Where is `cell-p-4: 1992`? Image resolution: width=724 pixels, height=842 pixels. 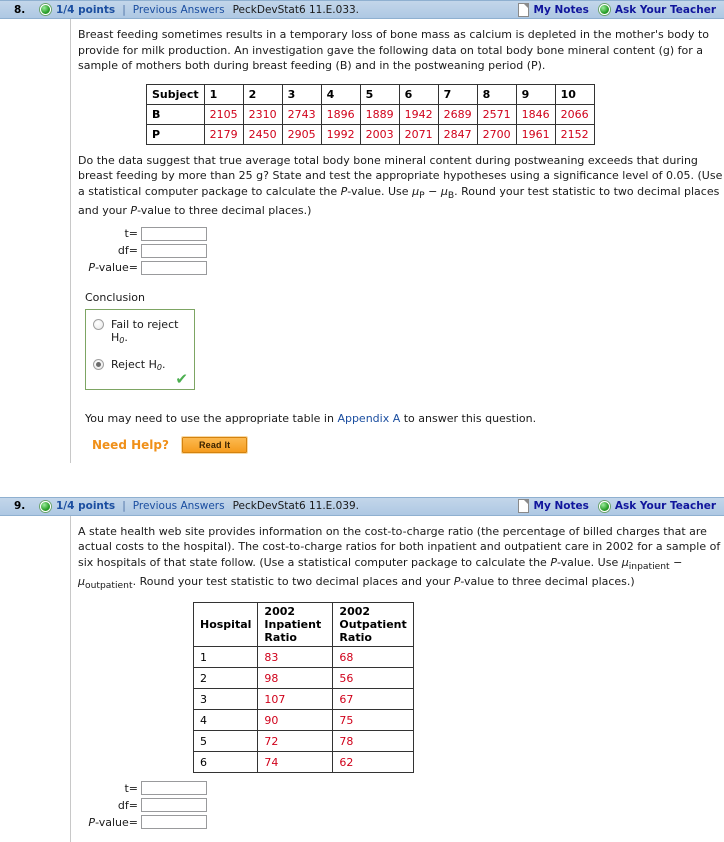 cell-p-4: 1992 is located at coordinates (340, 134).